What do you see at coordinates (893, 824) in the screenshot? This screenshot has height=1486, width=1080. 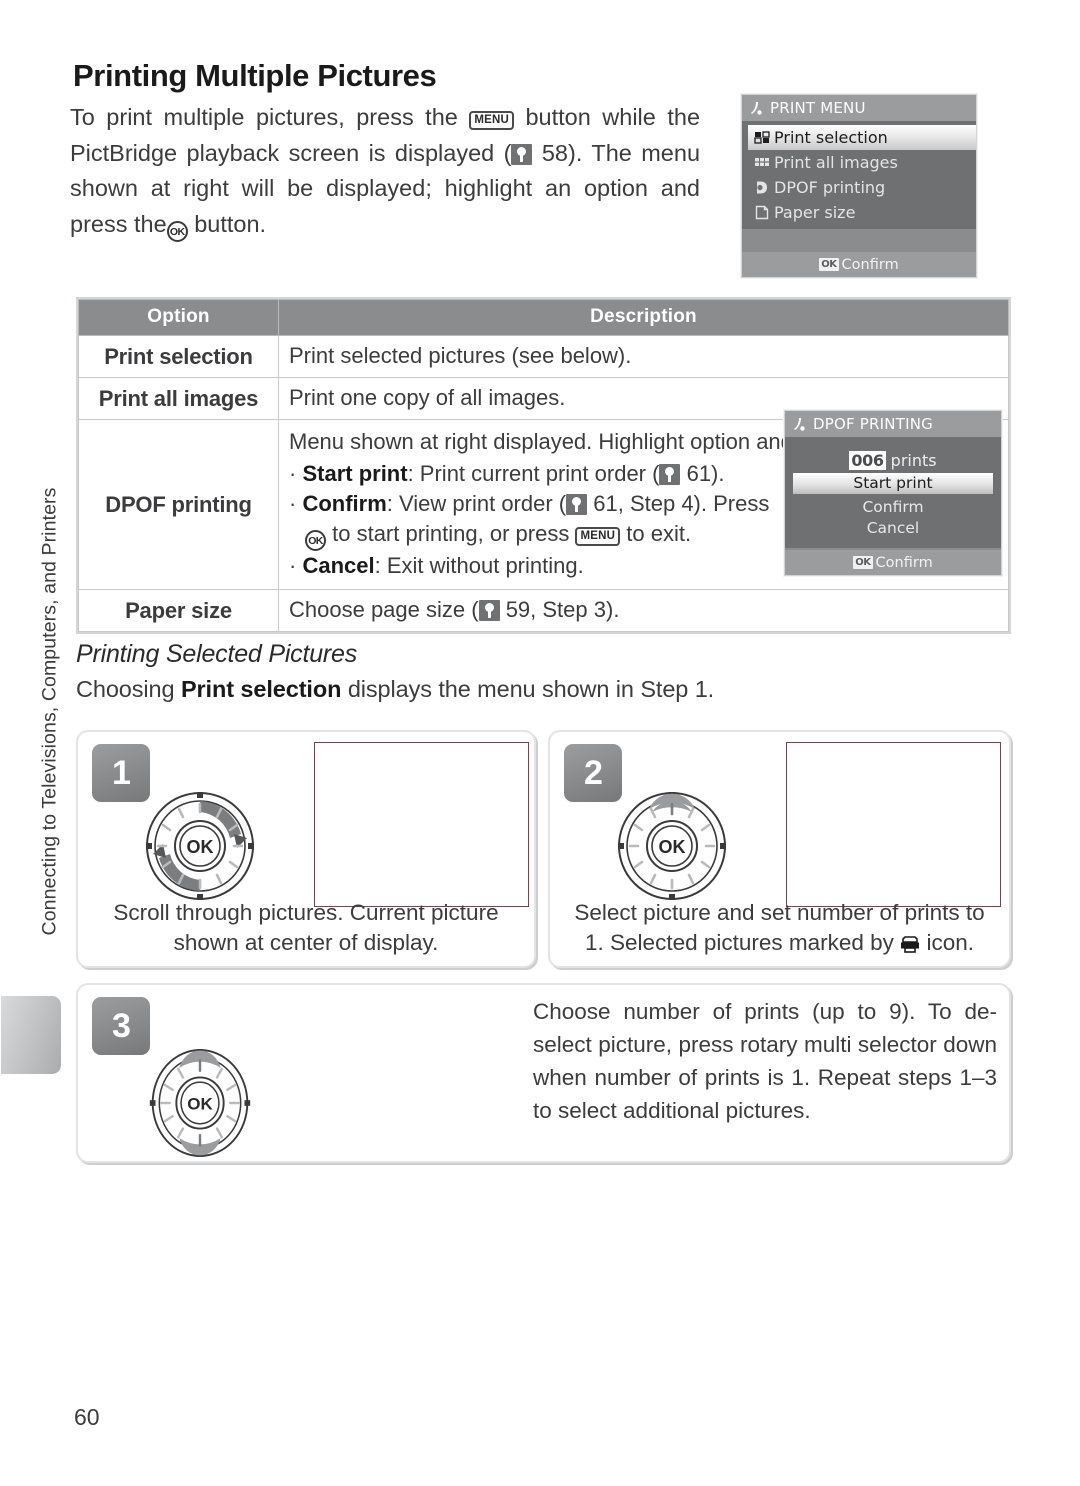 I see `step-2-screen-placeholder` at bounding box center [893, 824].